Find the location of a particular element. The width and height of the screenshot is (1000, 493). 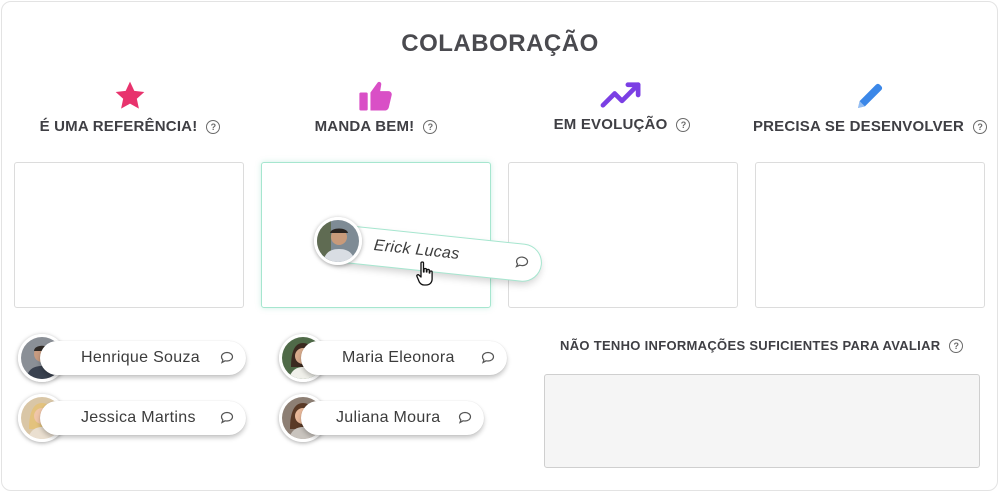

grab-cursor-icon is located at coordinates (424, 273).